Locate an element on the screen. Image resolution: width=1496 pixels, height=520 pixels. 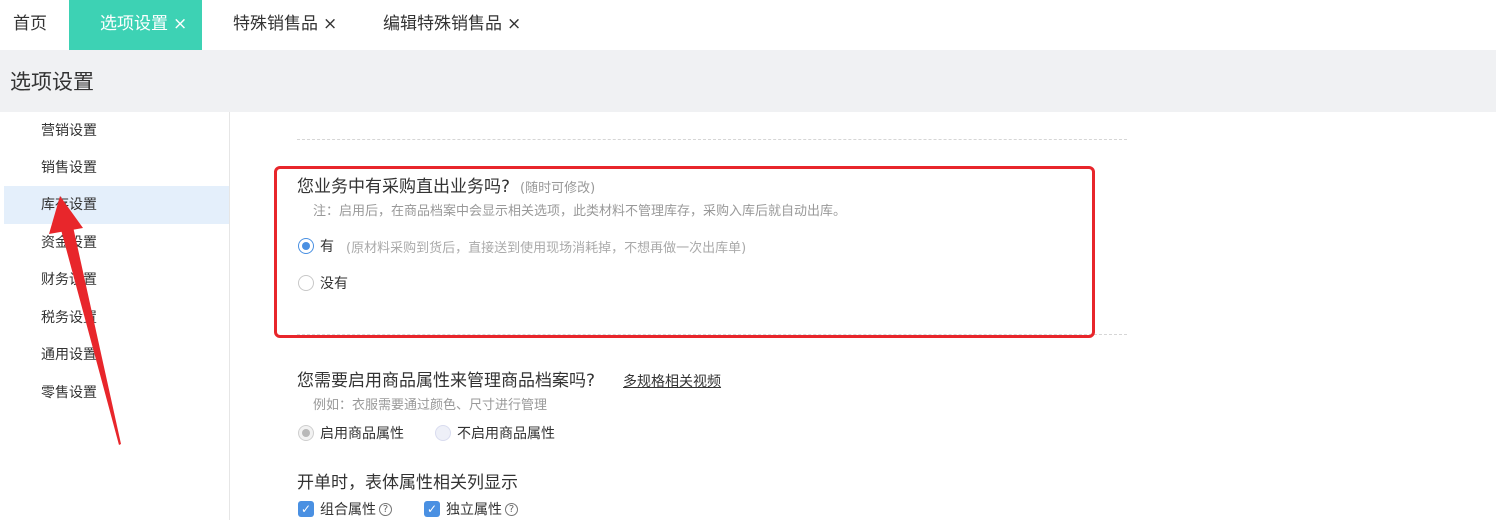
arrow-shaft is located at coordinates (90, 333).